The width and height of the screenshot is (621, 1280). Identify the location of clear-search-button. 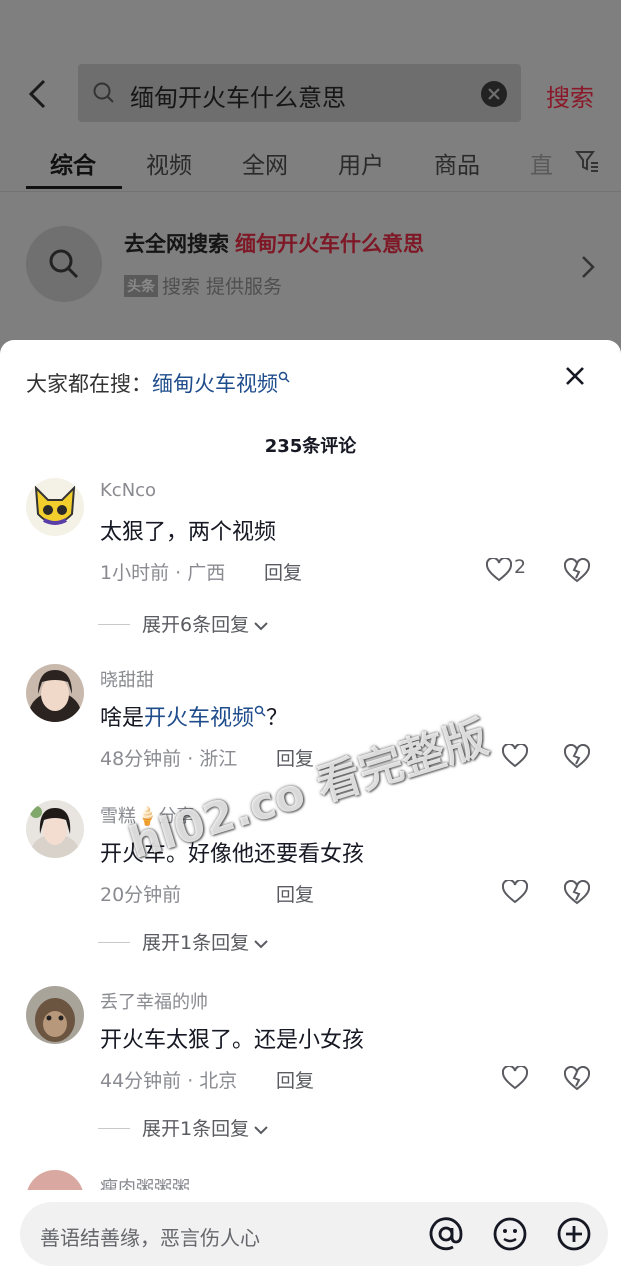
(494, 94).